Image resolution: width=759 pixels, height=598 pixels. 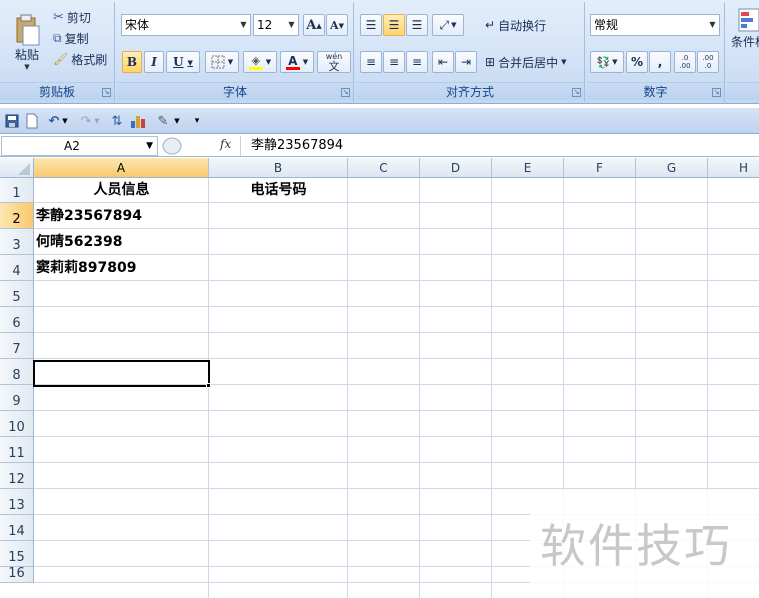 I want to click on new-document-icon, so click(x=32, y=121).